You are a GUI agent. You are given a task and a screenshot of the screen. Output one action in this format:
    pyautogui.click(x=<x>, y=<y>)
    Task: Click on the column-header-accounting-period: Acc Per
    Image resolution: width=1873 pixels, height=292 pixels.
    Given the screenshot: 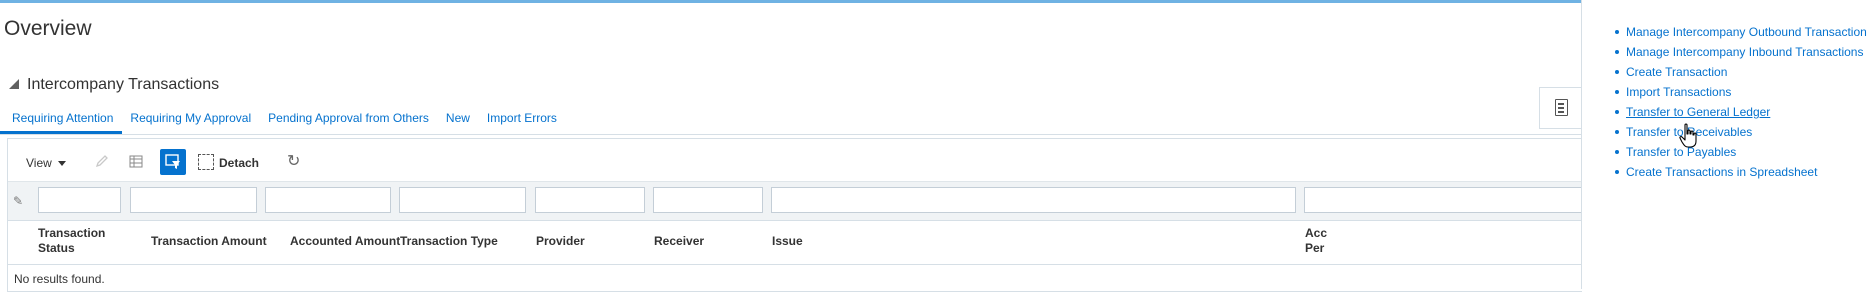 What is the action you would take?
    pyautogui.click(x=1316, y=241)
    